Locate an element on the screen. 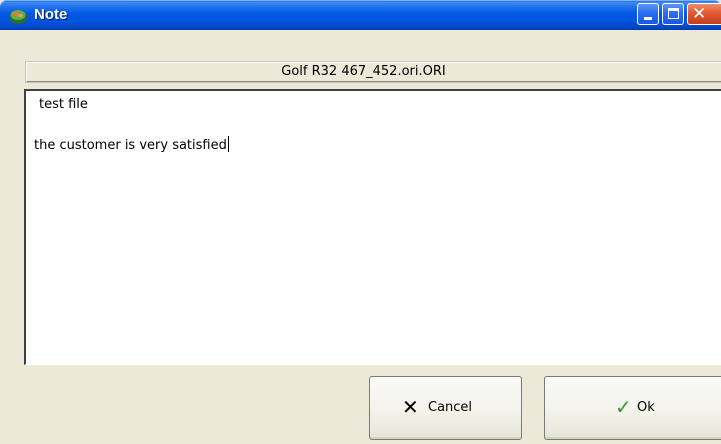 This screenshot has height=444, width=721. note-line-with-caret: the customer is very satisfied is located at coordinates (131, 144).